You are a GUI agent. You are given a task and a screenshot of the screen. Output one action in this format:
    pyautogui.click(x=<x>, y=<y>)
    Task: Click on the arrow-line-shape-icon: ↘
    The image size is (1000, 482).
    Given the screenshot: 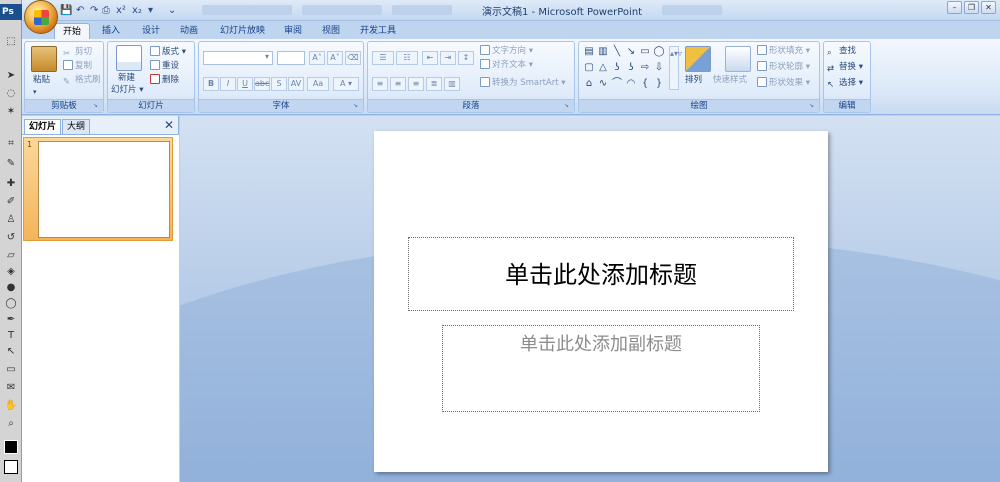 What is the action you would take?
    pyautogui.click(x=631, y=52)
    